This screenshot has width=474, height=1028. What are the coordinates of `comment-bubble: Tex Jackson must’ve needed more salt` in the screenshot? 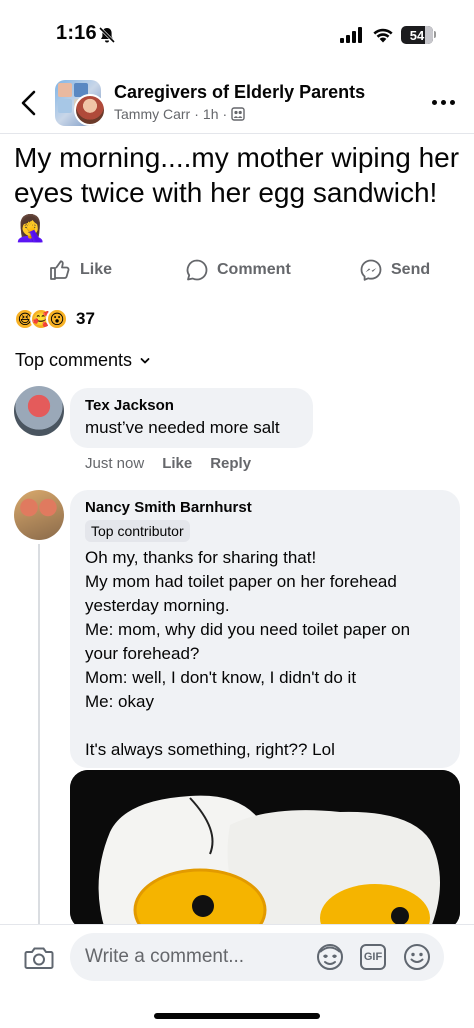 It's located at (191, 418).